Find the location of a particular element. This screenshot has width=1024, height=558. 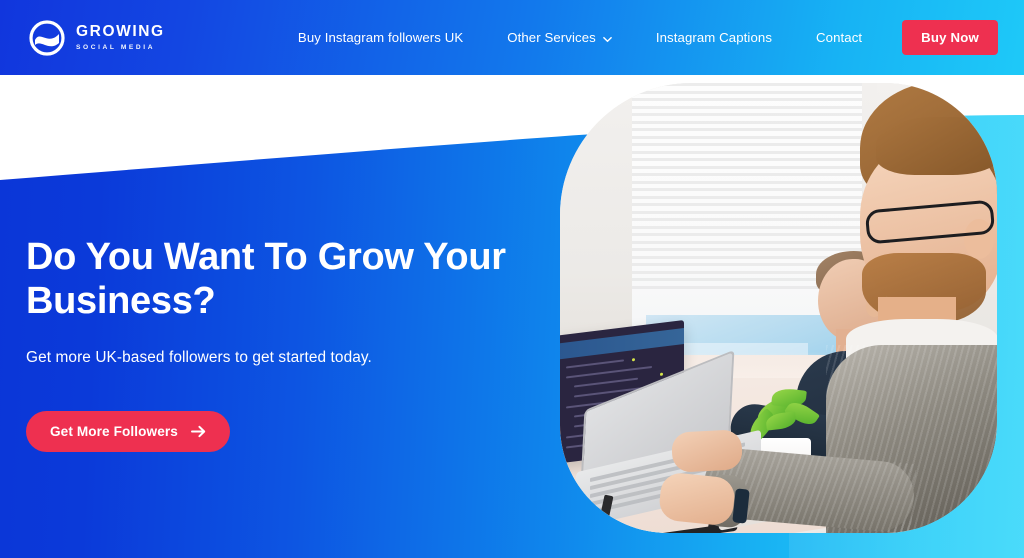

page-title: Do You Want To Grow Your Business? is located at coordinates (266, 279).